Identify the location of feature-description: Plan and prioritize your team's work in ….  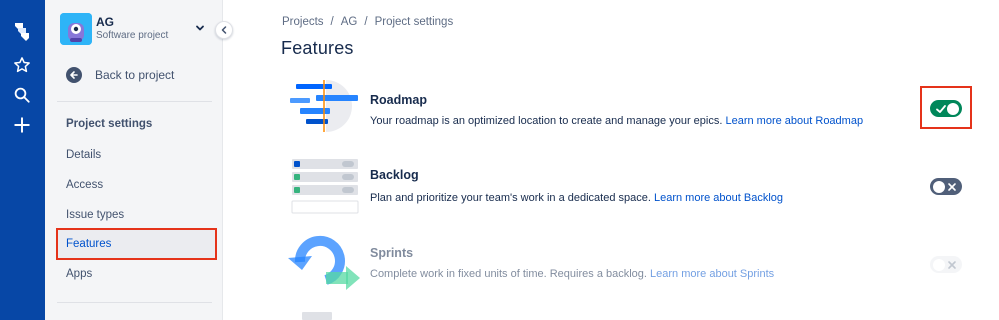
(576, 198).